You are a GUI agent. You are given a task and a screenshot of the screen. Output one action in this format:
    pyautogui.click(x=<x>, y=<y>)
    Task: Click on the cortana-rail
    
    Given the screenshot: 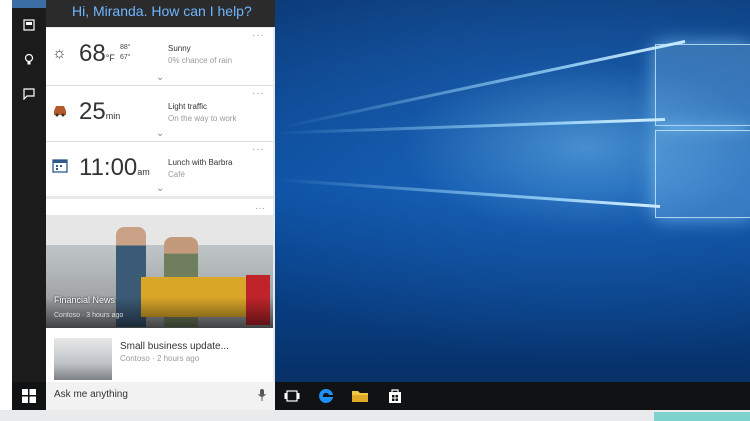 What is the action you would take?
    pyautogui.click(x=29, y=191)
    